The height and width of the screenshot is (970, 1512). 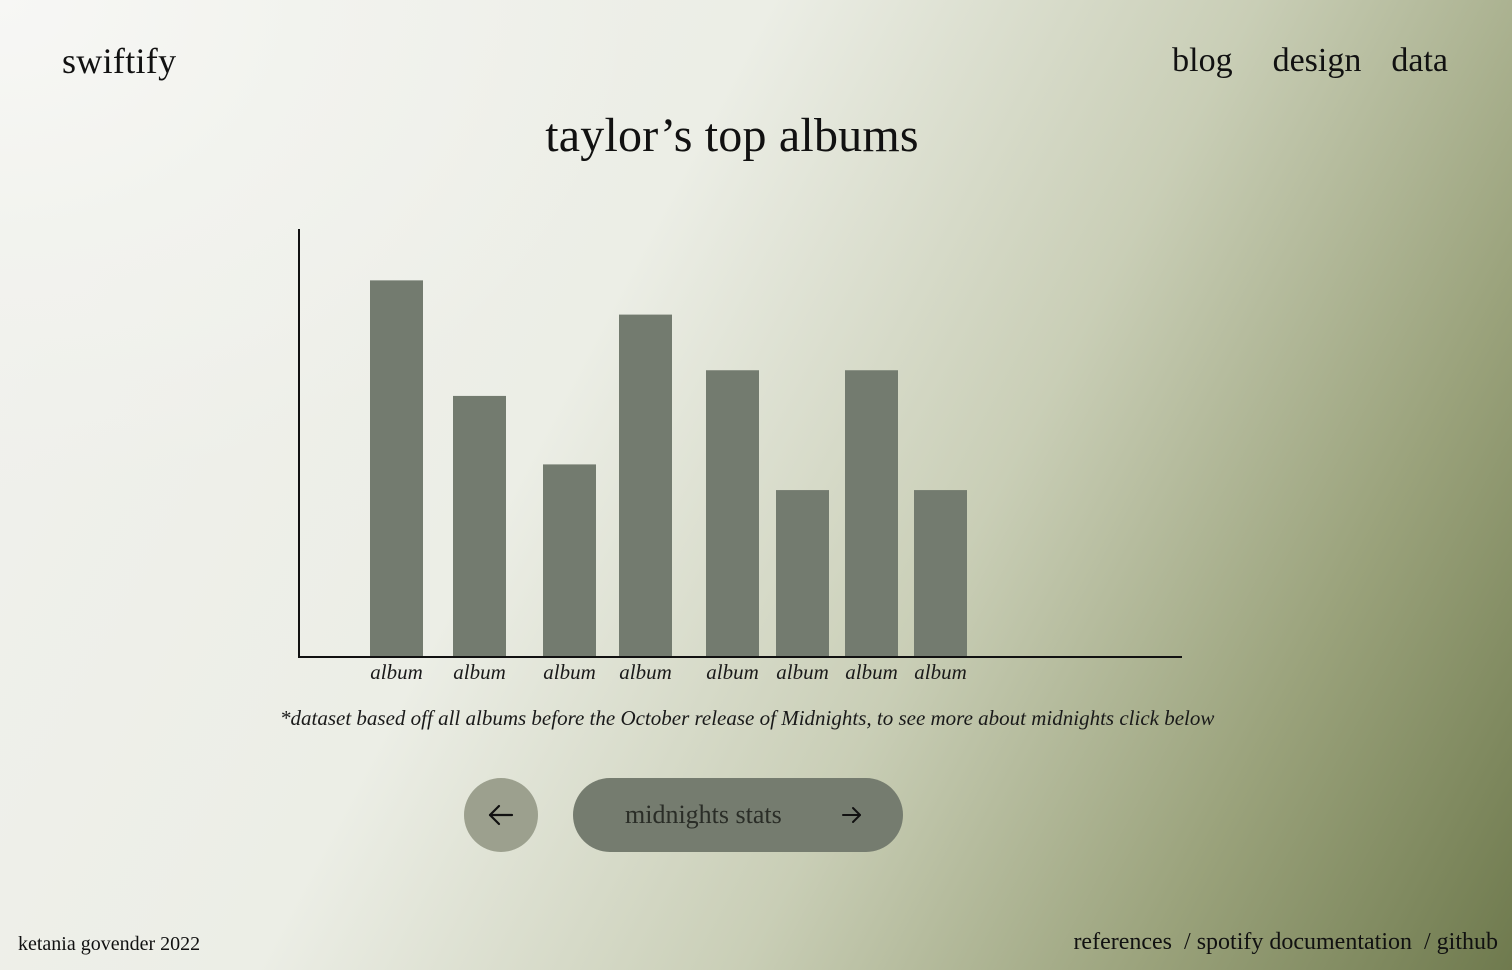 I want to click on midnights-stats-button: midnights stats, so click(x=738, y=815).